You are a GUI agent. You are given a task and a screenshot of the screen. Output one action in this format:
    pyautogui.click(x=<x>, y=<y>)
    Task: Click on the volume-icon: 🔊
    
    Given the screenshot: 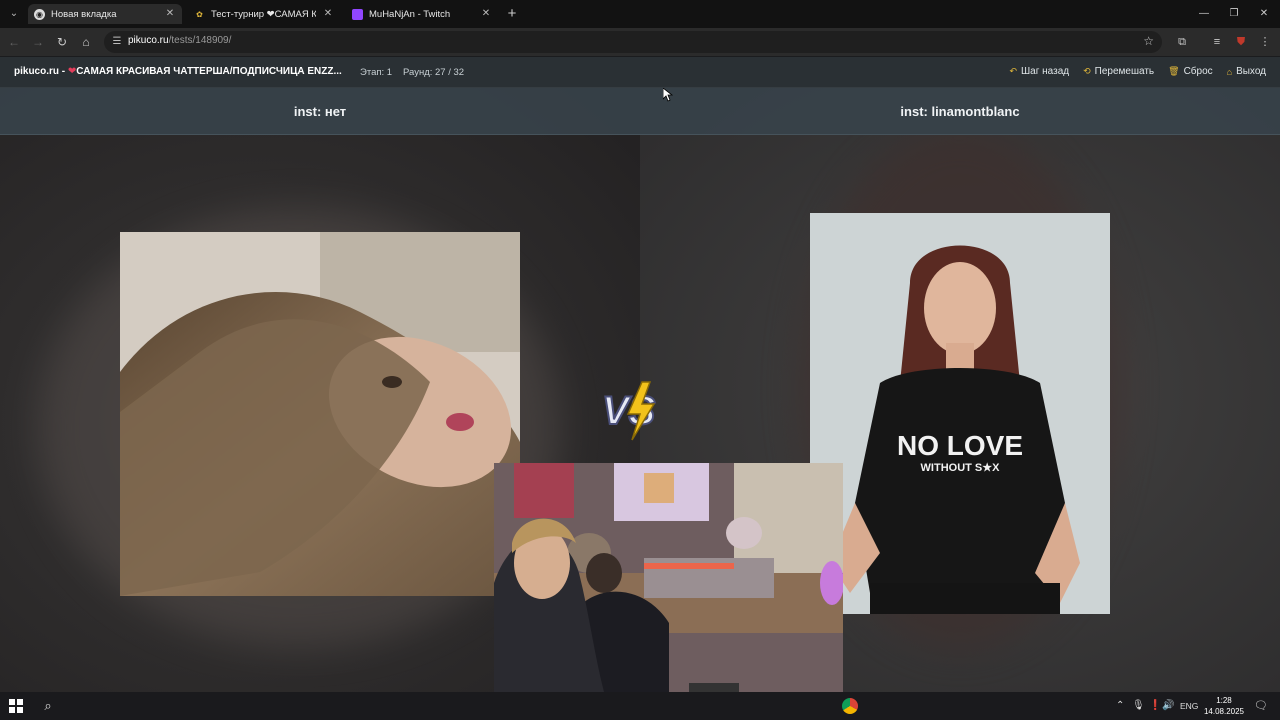 What is the action you would take?
    pyautogui.click(x=1168, y=706)
    